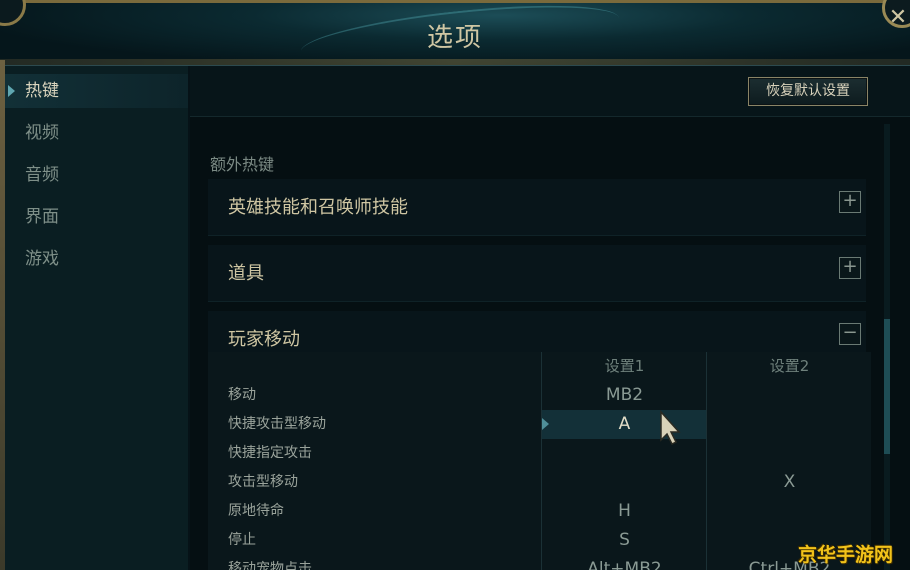 This screenshot has width=910, height=570. Describe the element at coordinates (624, 540) in the screenshot. I see `setting1-cell: S` at that location.